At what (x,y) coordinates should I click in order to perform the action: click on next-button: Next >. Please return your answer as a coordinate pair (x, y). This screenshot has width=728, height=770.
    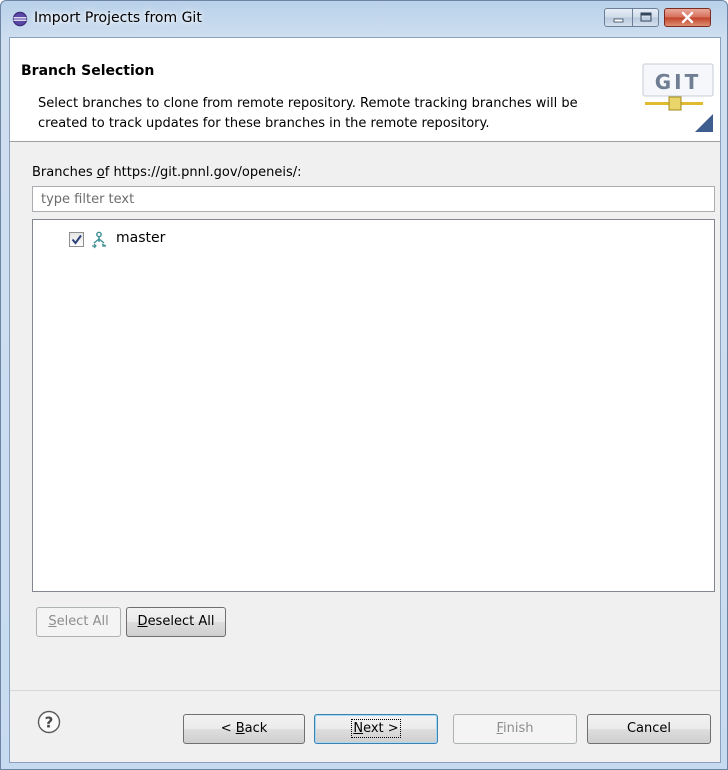
    Looking at the image, I should click on (376, 729).